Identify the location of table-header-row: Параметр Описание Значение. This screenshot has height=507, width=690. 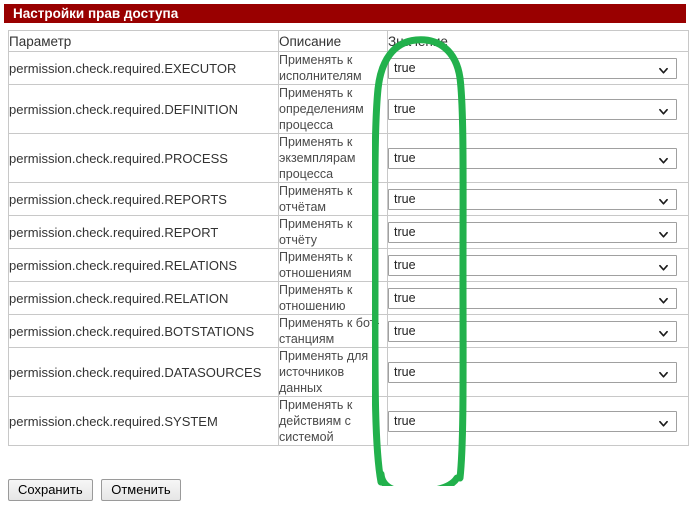
(348, 41).